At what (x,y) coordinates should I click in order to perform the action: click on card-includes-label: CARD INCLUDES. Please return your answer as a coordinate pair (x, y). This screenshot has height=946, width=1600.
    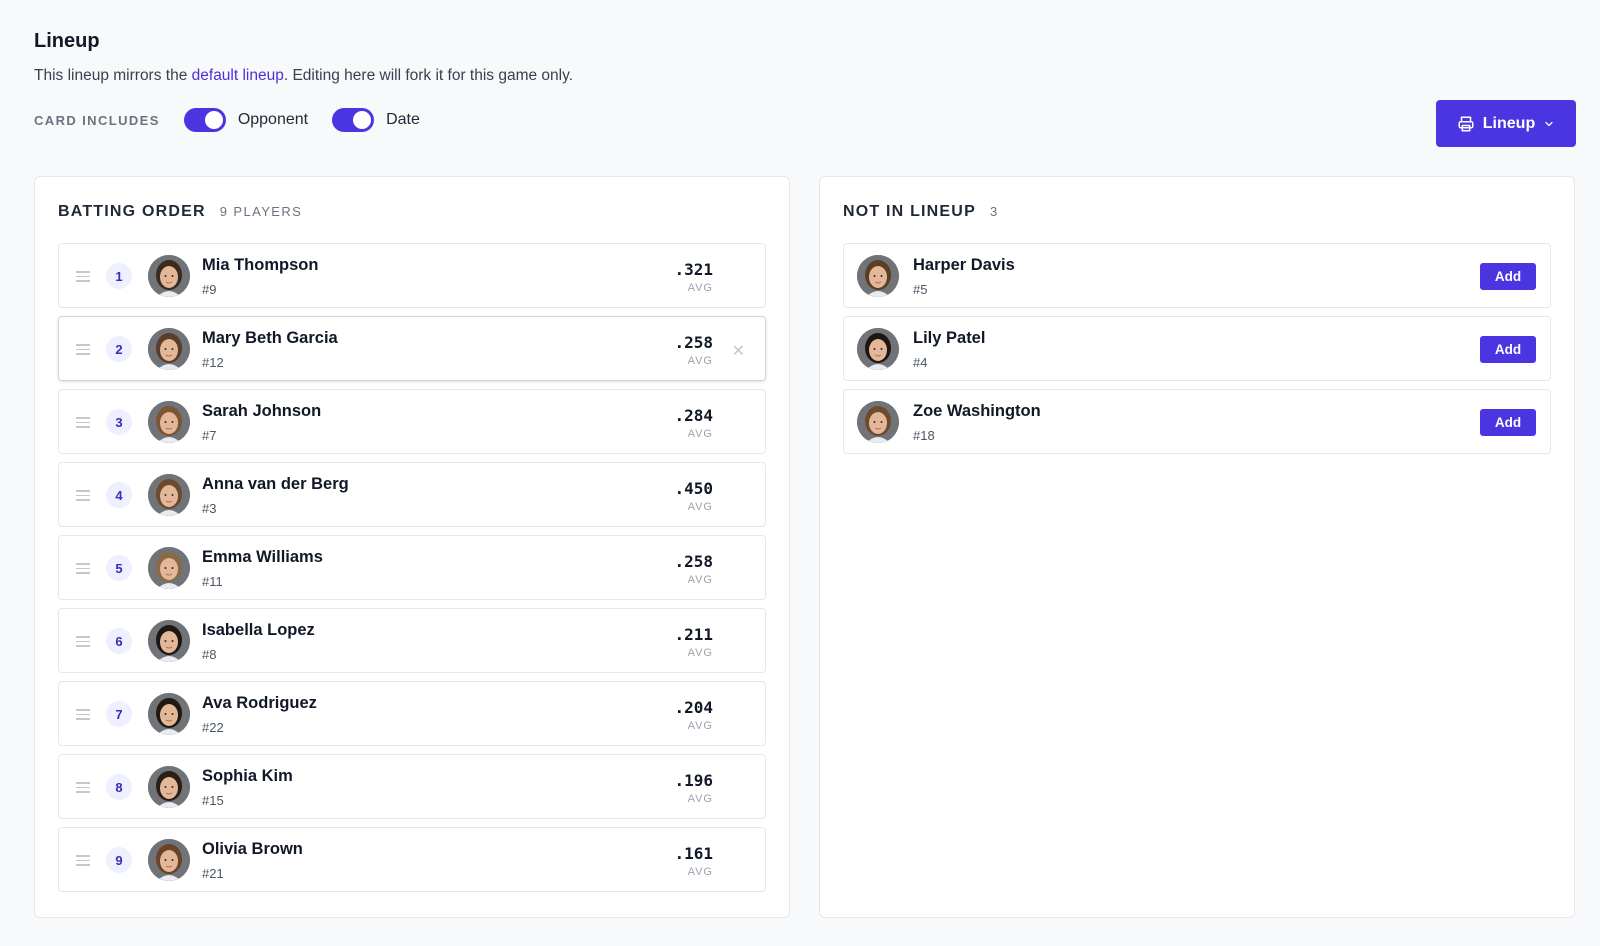
    Looking at the image, I should click on (97, 120).